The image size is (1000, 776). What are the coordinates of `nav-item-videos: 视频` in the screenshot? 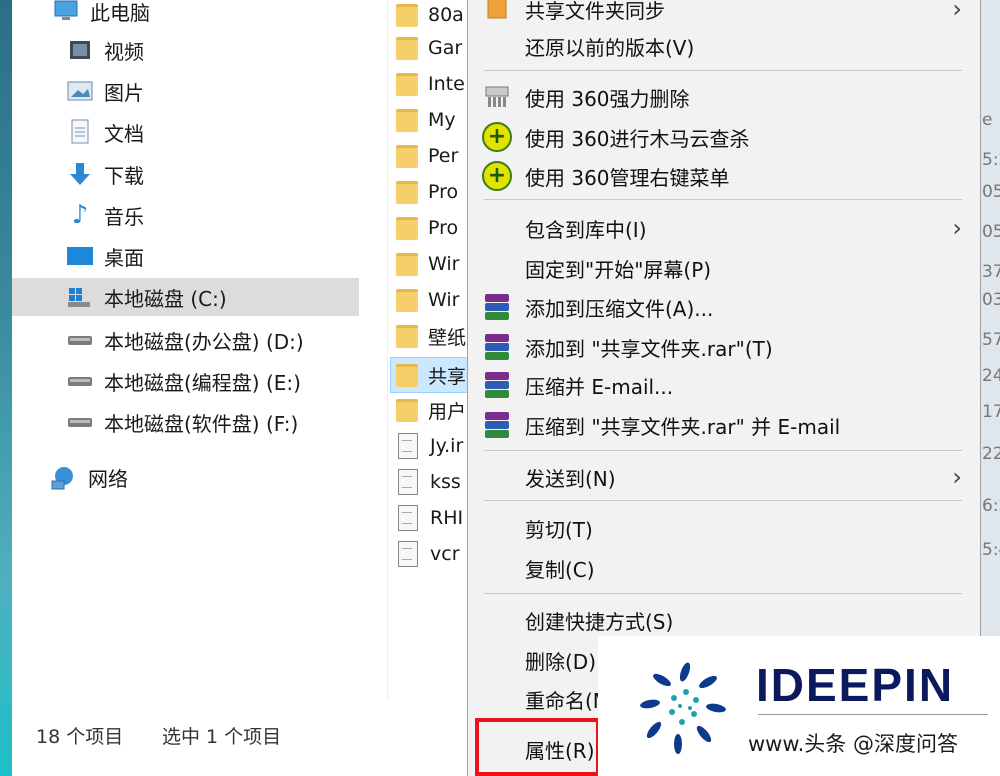 It's located at (104, 50).